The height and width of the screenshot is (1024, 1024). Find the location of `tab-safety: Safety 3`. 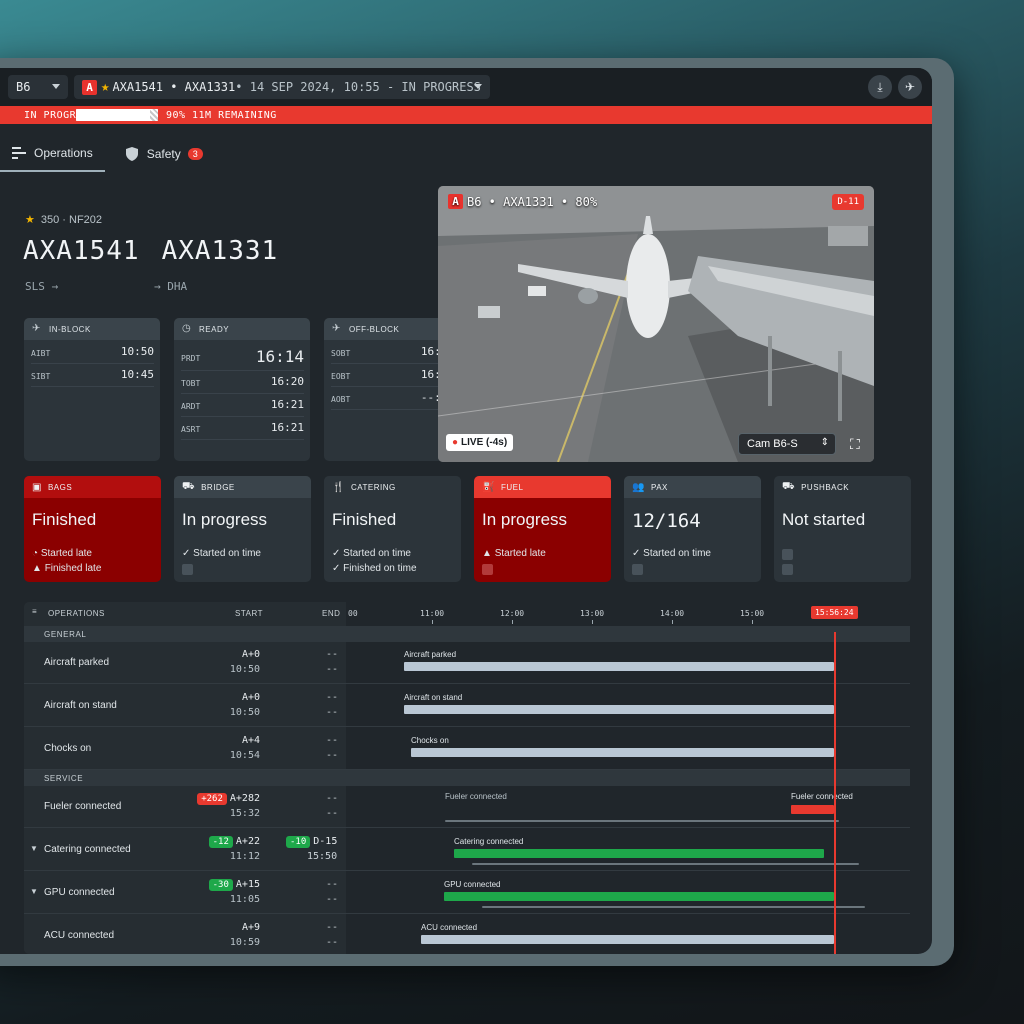

tab-safety: Safety 3 is located at coordinates (164, 154).